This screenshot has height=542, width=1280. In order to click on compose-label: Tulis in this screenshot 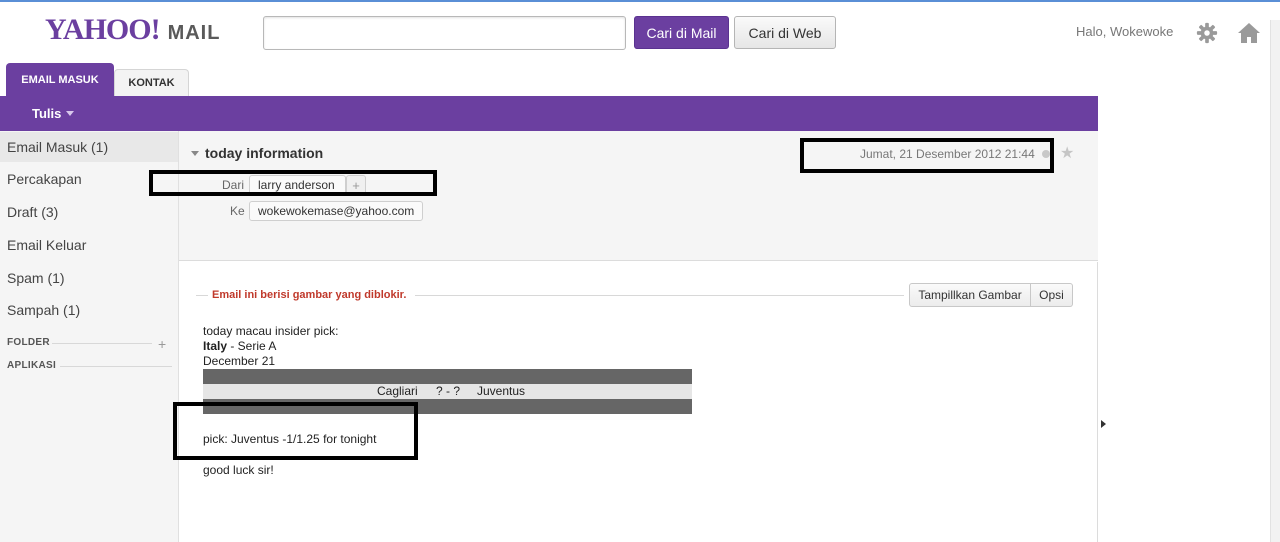, I will do `click(47, 113)`.